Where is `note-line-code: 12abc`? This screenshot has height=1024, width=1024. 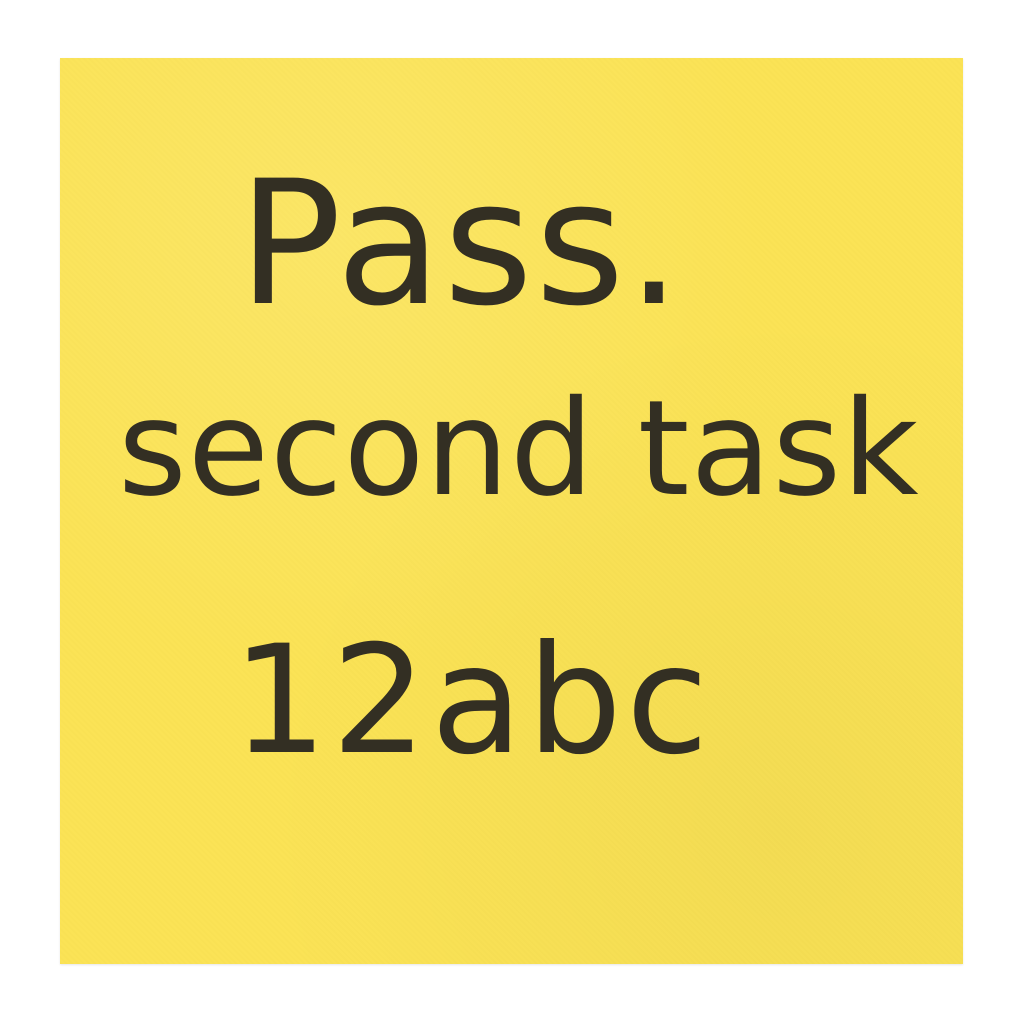
note-line-code: 12abc is located at coordinates (472, 701).